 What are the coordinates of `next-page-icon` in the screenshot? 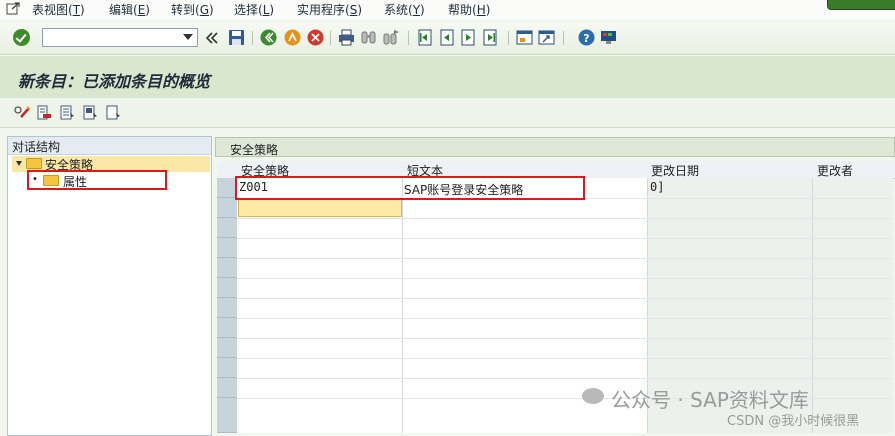 It's located at (468, 37).